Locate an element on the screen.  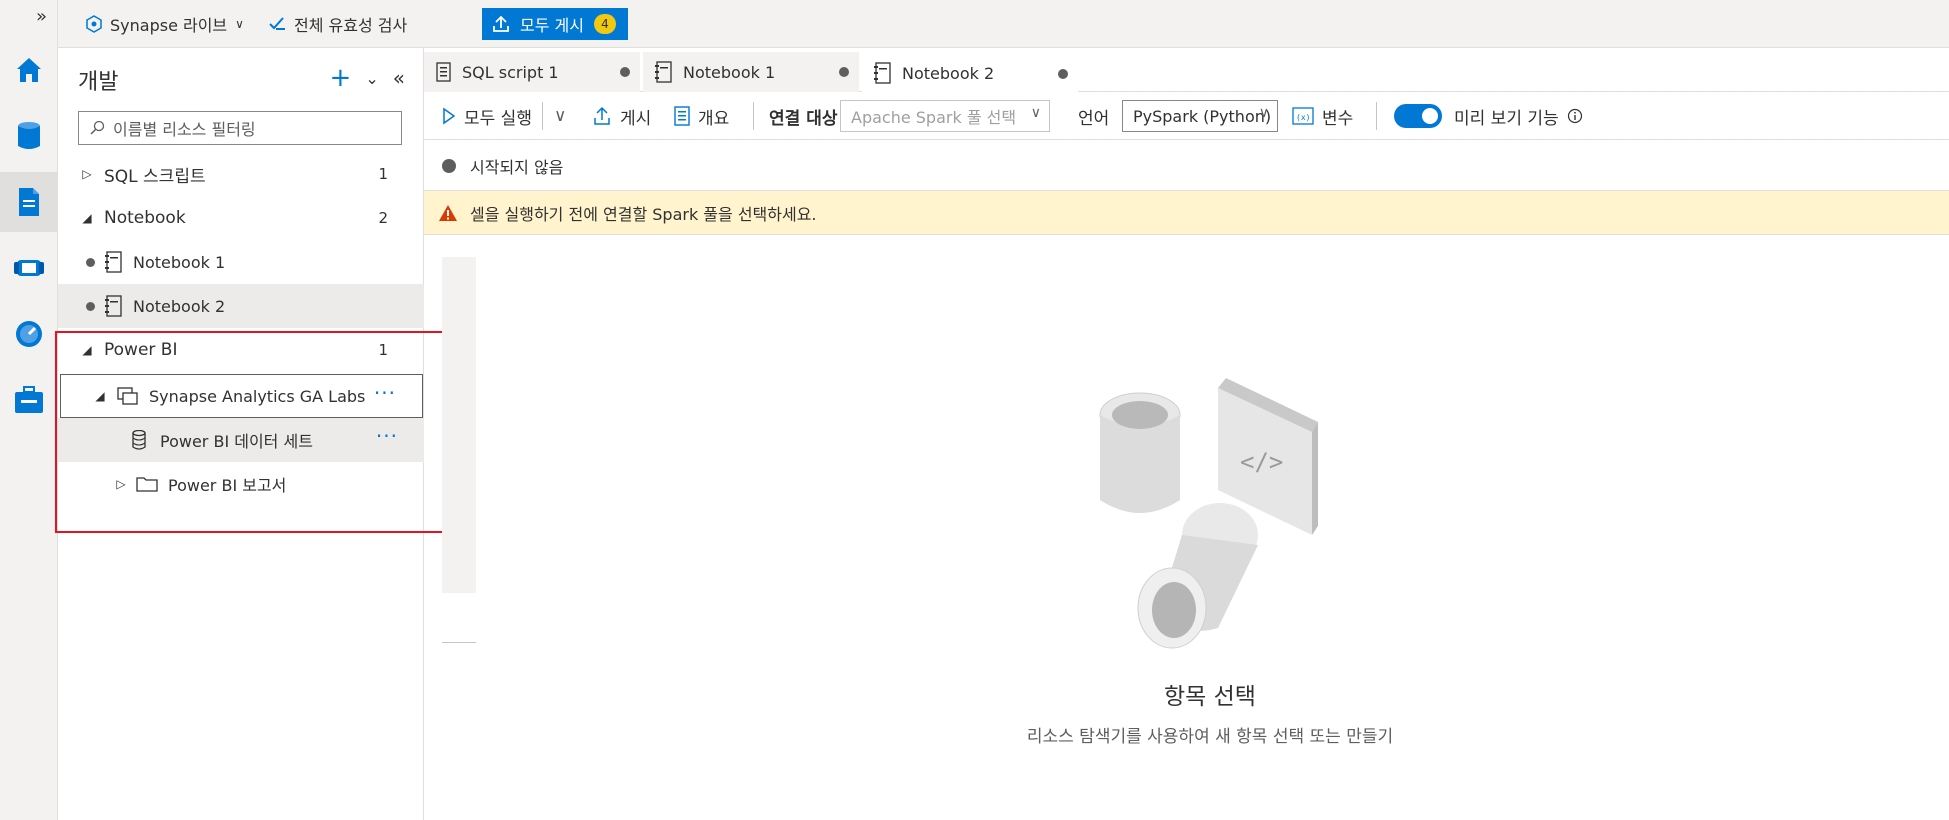
preview-features: 미리 보기 기능 is located at coordinates (1518, 116).